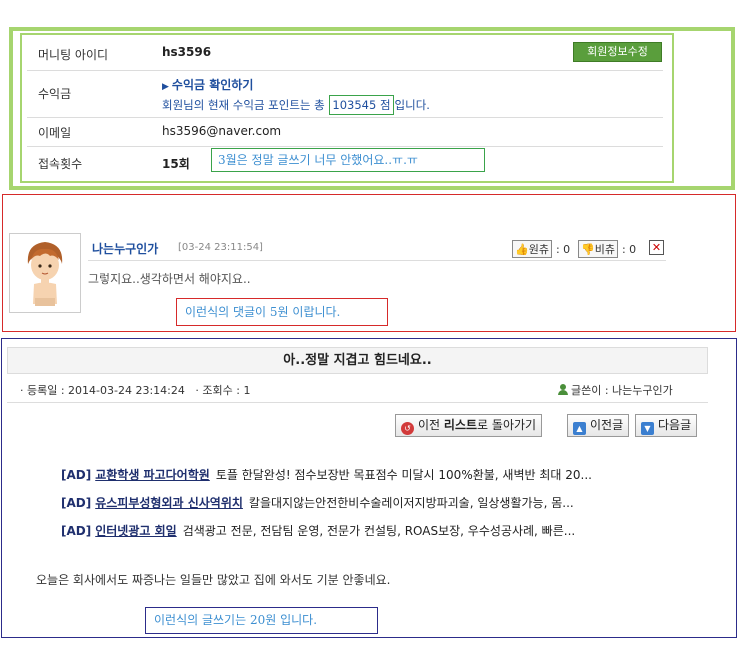 This screenshot has width=743, height=649. I want to click on annotation-note-visits: 3월은 정말 글쓰기 너무 안했어요..ㅠ.ㅠ, so click(348, 160).